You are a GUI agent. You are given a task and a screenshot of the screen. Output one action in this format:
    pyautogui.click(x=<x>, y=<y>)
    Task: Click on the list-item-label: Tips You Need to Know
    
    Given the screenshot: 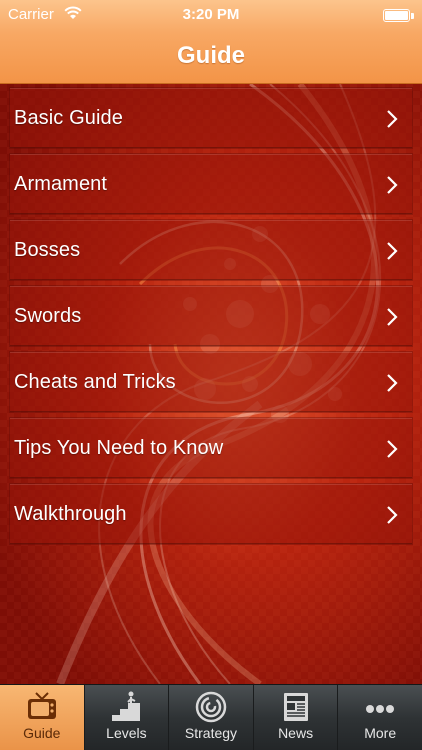 What is the action you would take?
    pyautogui.click(x=119, y=448)
    